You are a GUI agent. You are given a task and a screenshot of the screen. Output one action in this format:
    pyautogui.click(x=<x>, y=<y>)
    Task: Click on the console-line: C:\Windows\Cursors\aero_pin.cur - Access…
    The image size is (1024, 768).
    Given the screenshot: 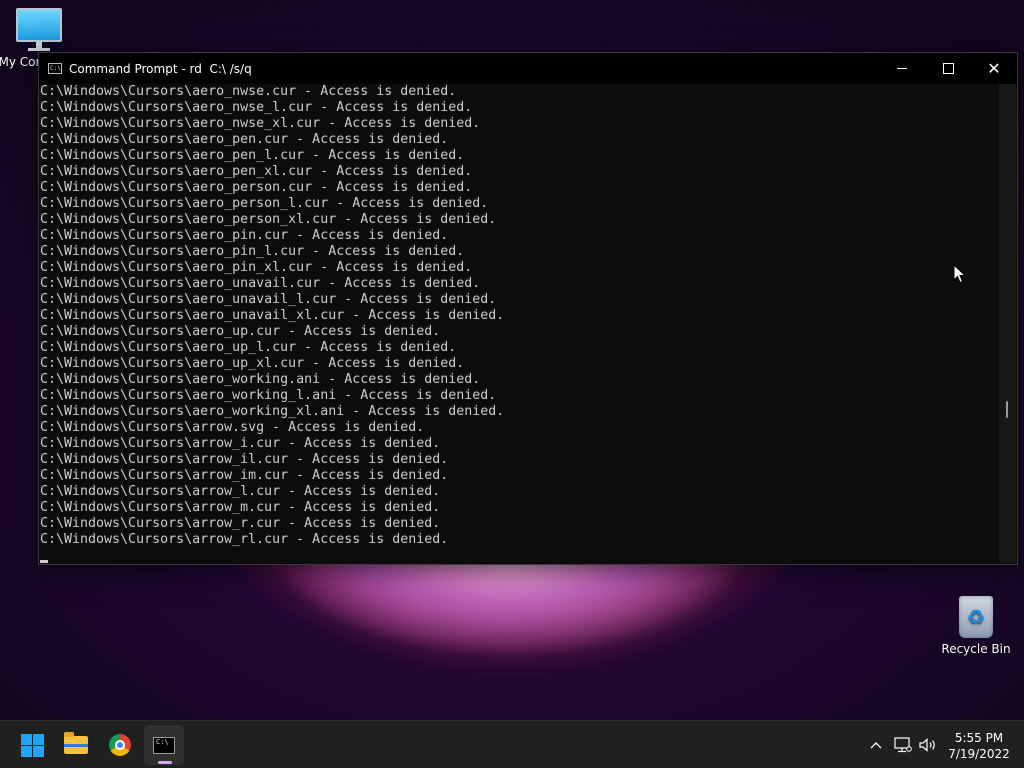 What is the action you would take?
    pyautogui.click(x=244, y=235)
    